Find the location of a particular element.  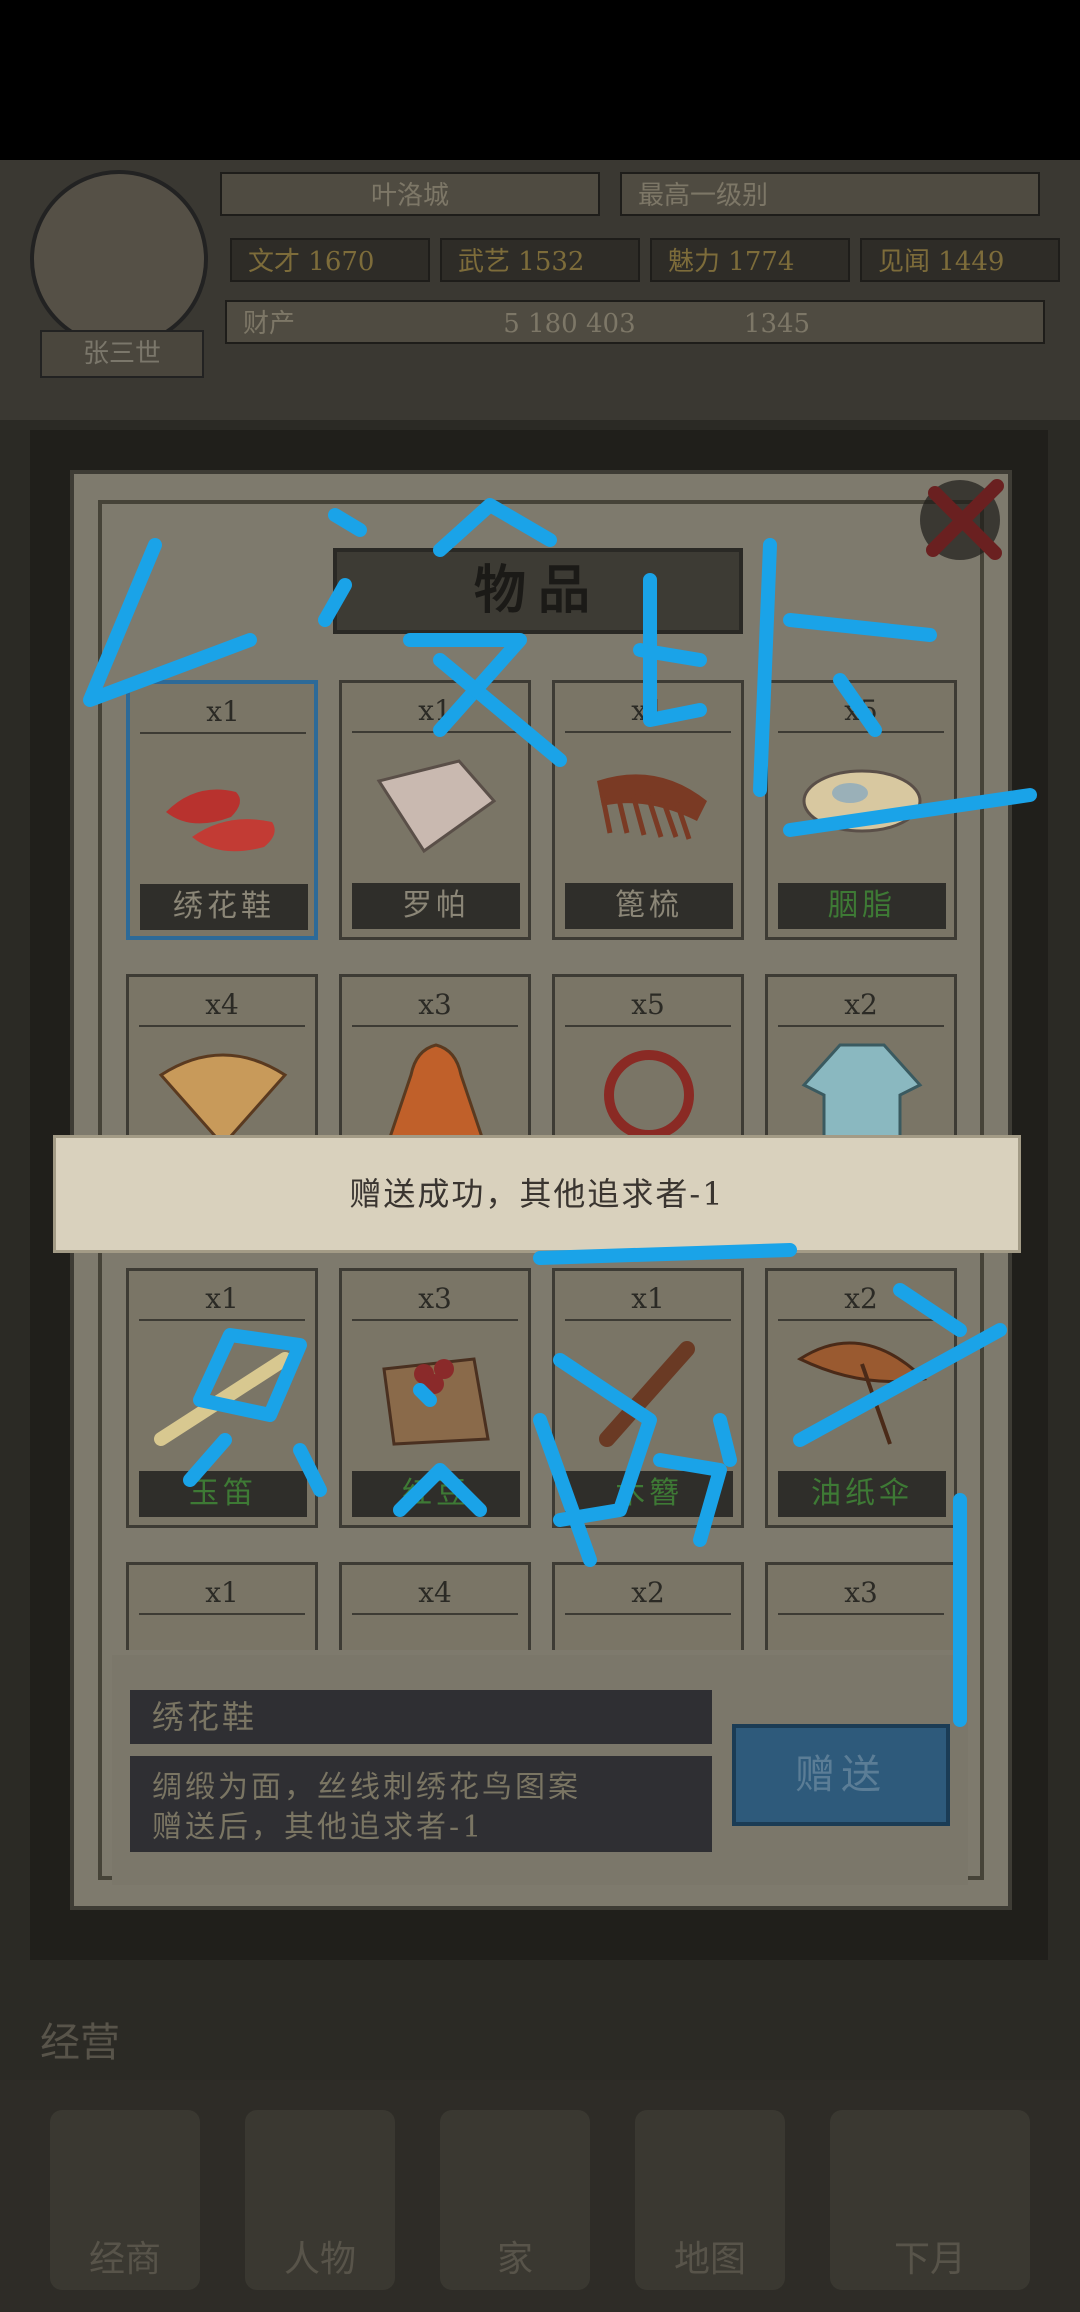

nav-item-map: 地图 is located at coordinates (710, 2200).